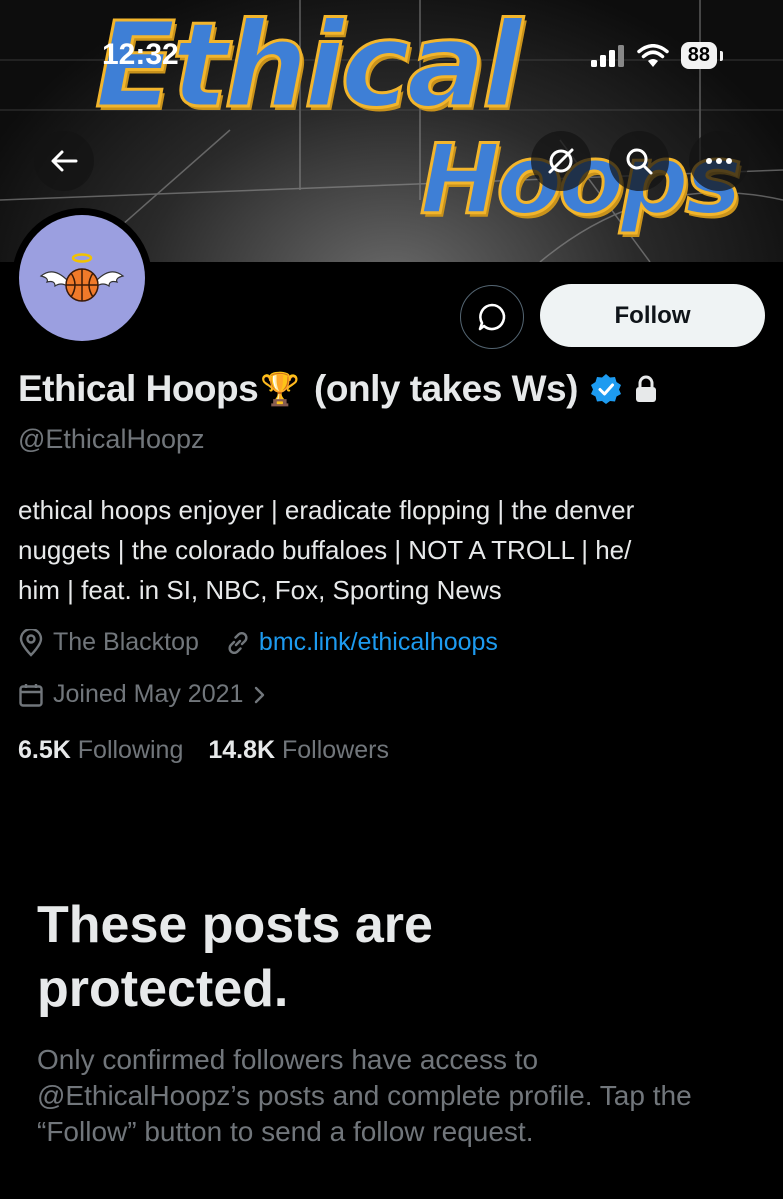  Describe the element at coordinates (335, 750) in the screenshot. I see `followers-label: Followers` at that location.